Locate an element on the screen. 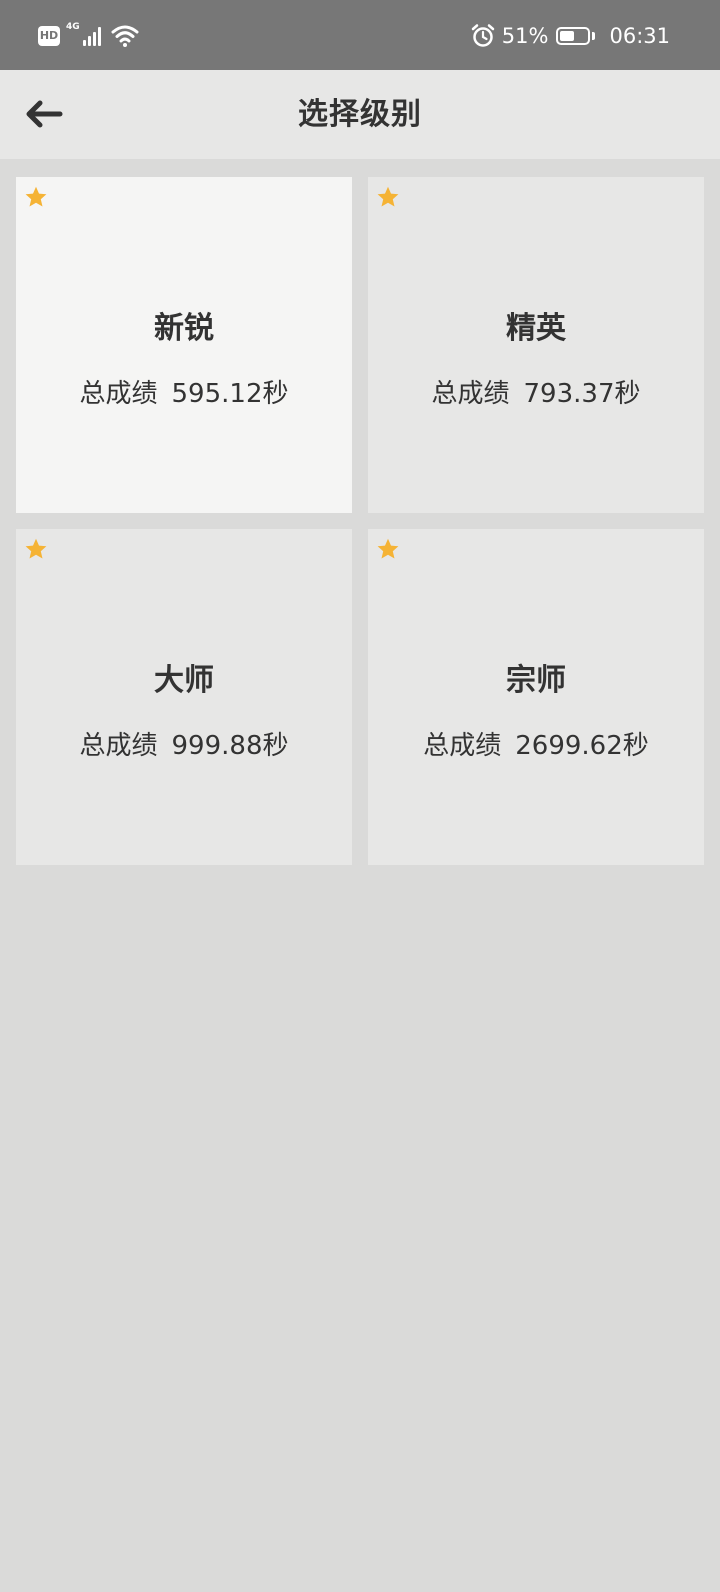  network-type-label: 4G is located at coordinates (73, 27).